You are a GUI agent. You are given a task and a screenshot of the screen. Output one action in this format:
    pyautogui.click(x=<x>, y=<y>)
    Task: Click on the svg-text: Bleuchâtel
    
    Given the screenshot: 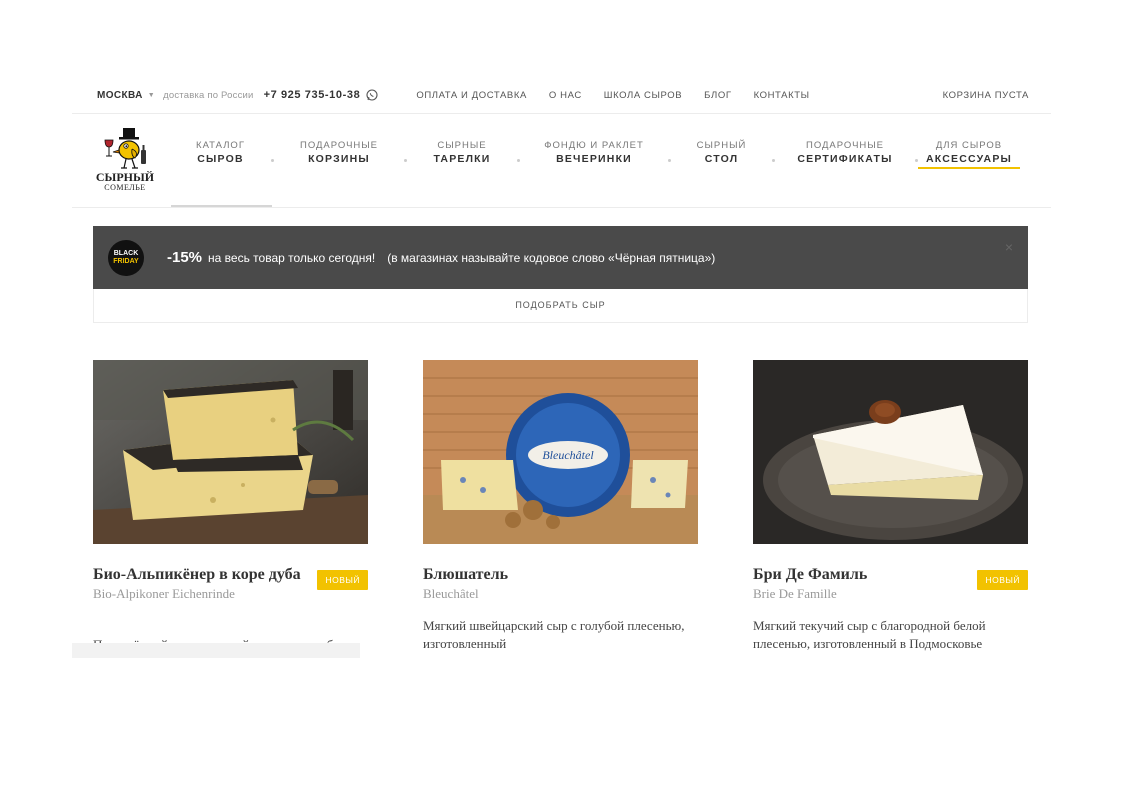 What is the action you would take?
    pyautogui.click(x=568, y=455)
    